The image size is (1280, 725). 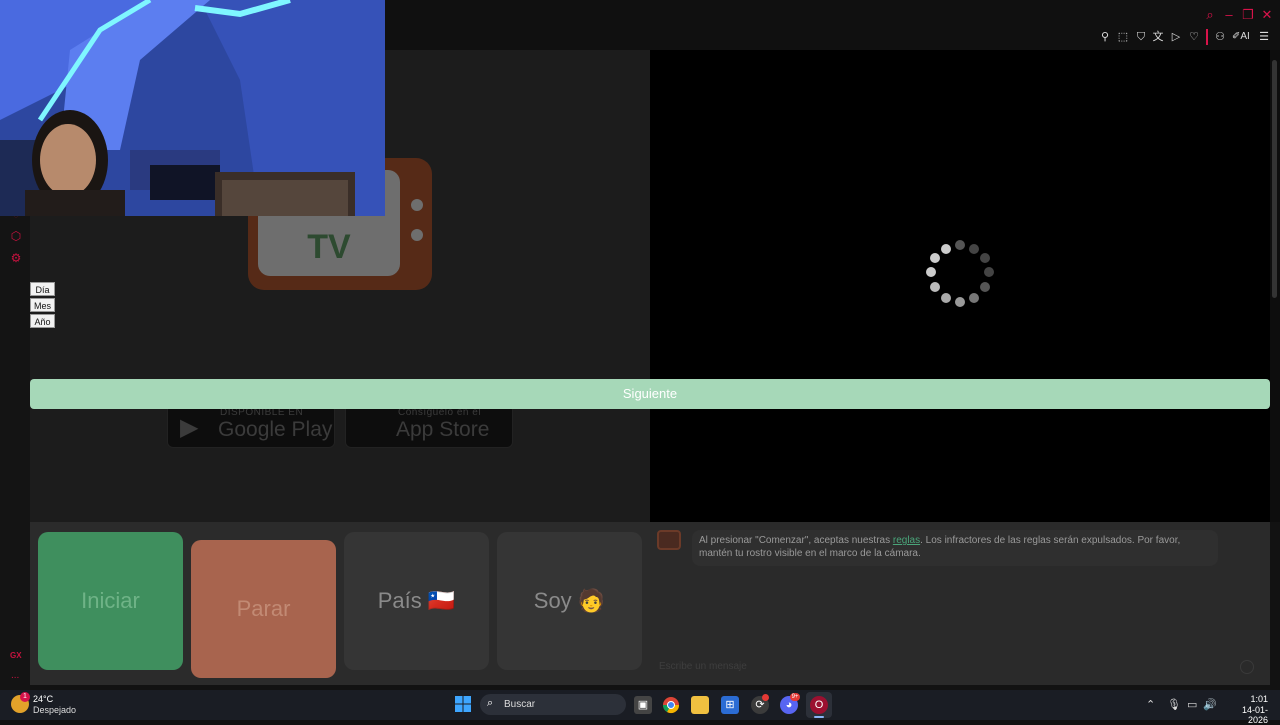 What do you see at coordinates (643, 705) in the screenshot?
I see `task-view-icon: ▣` at bounding box center [643, 705].